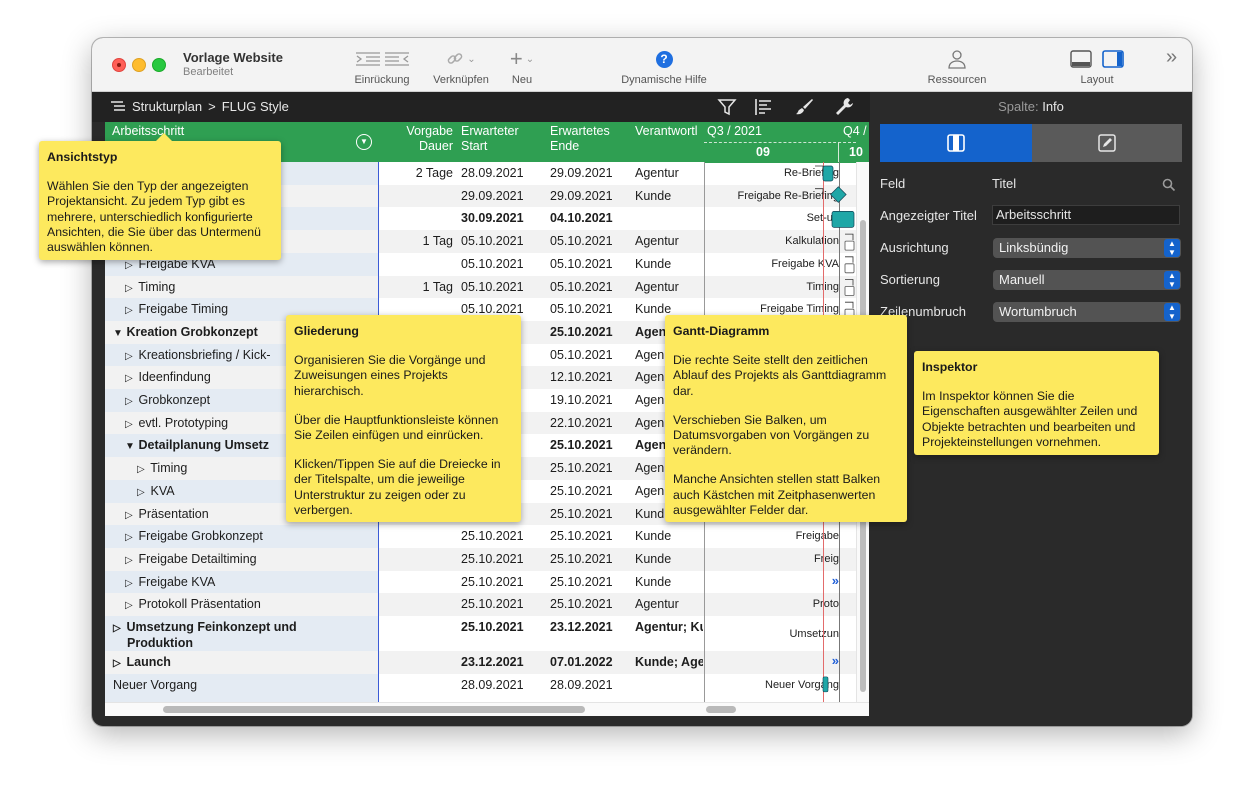  I want to click on help-icon: ?, so click(664, 59).